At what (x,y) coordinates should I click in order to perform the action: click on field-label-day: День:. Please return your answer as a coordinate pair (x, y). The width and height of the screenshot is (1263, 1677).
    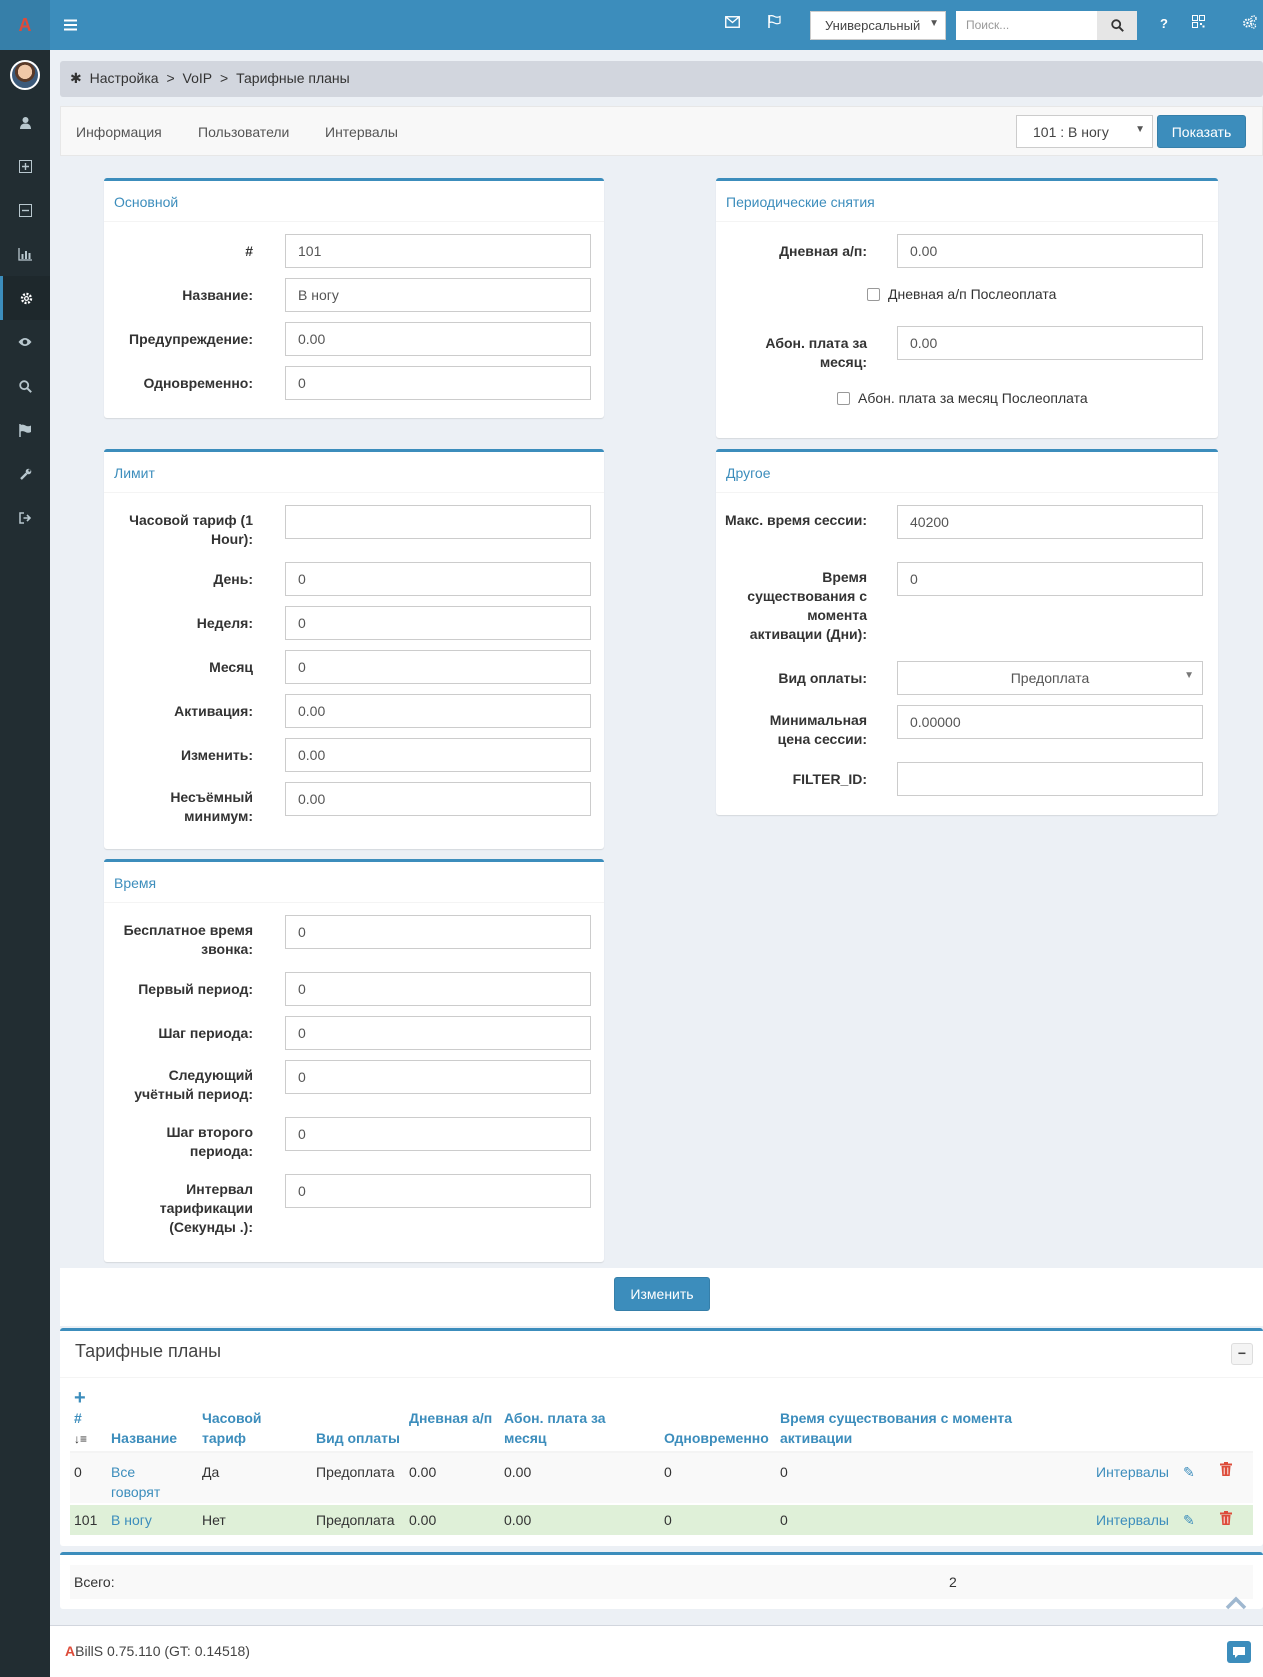
    Looking at the image, I should click on (233, 579).